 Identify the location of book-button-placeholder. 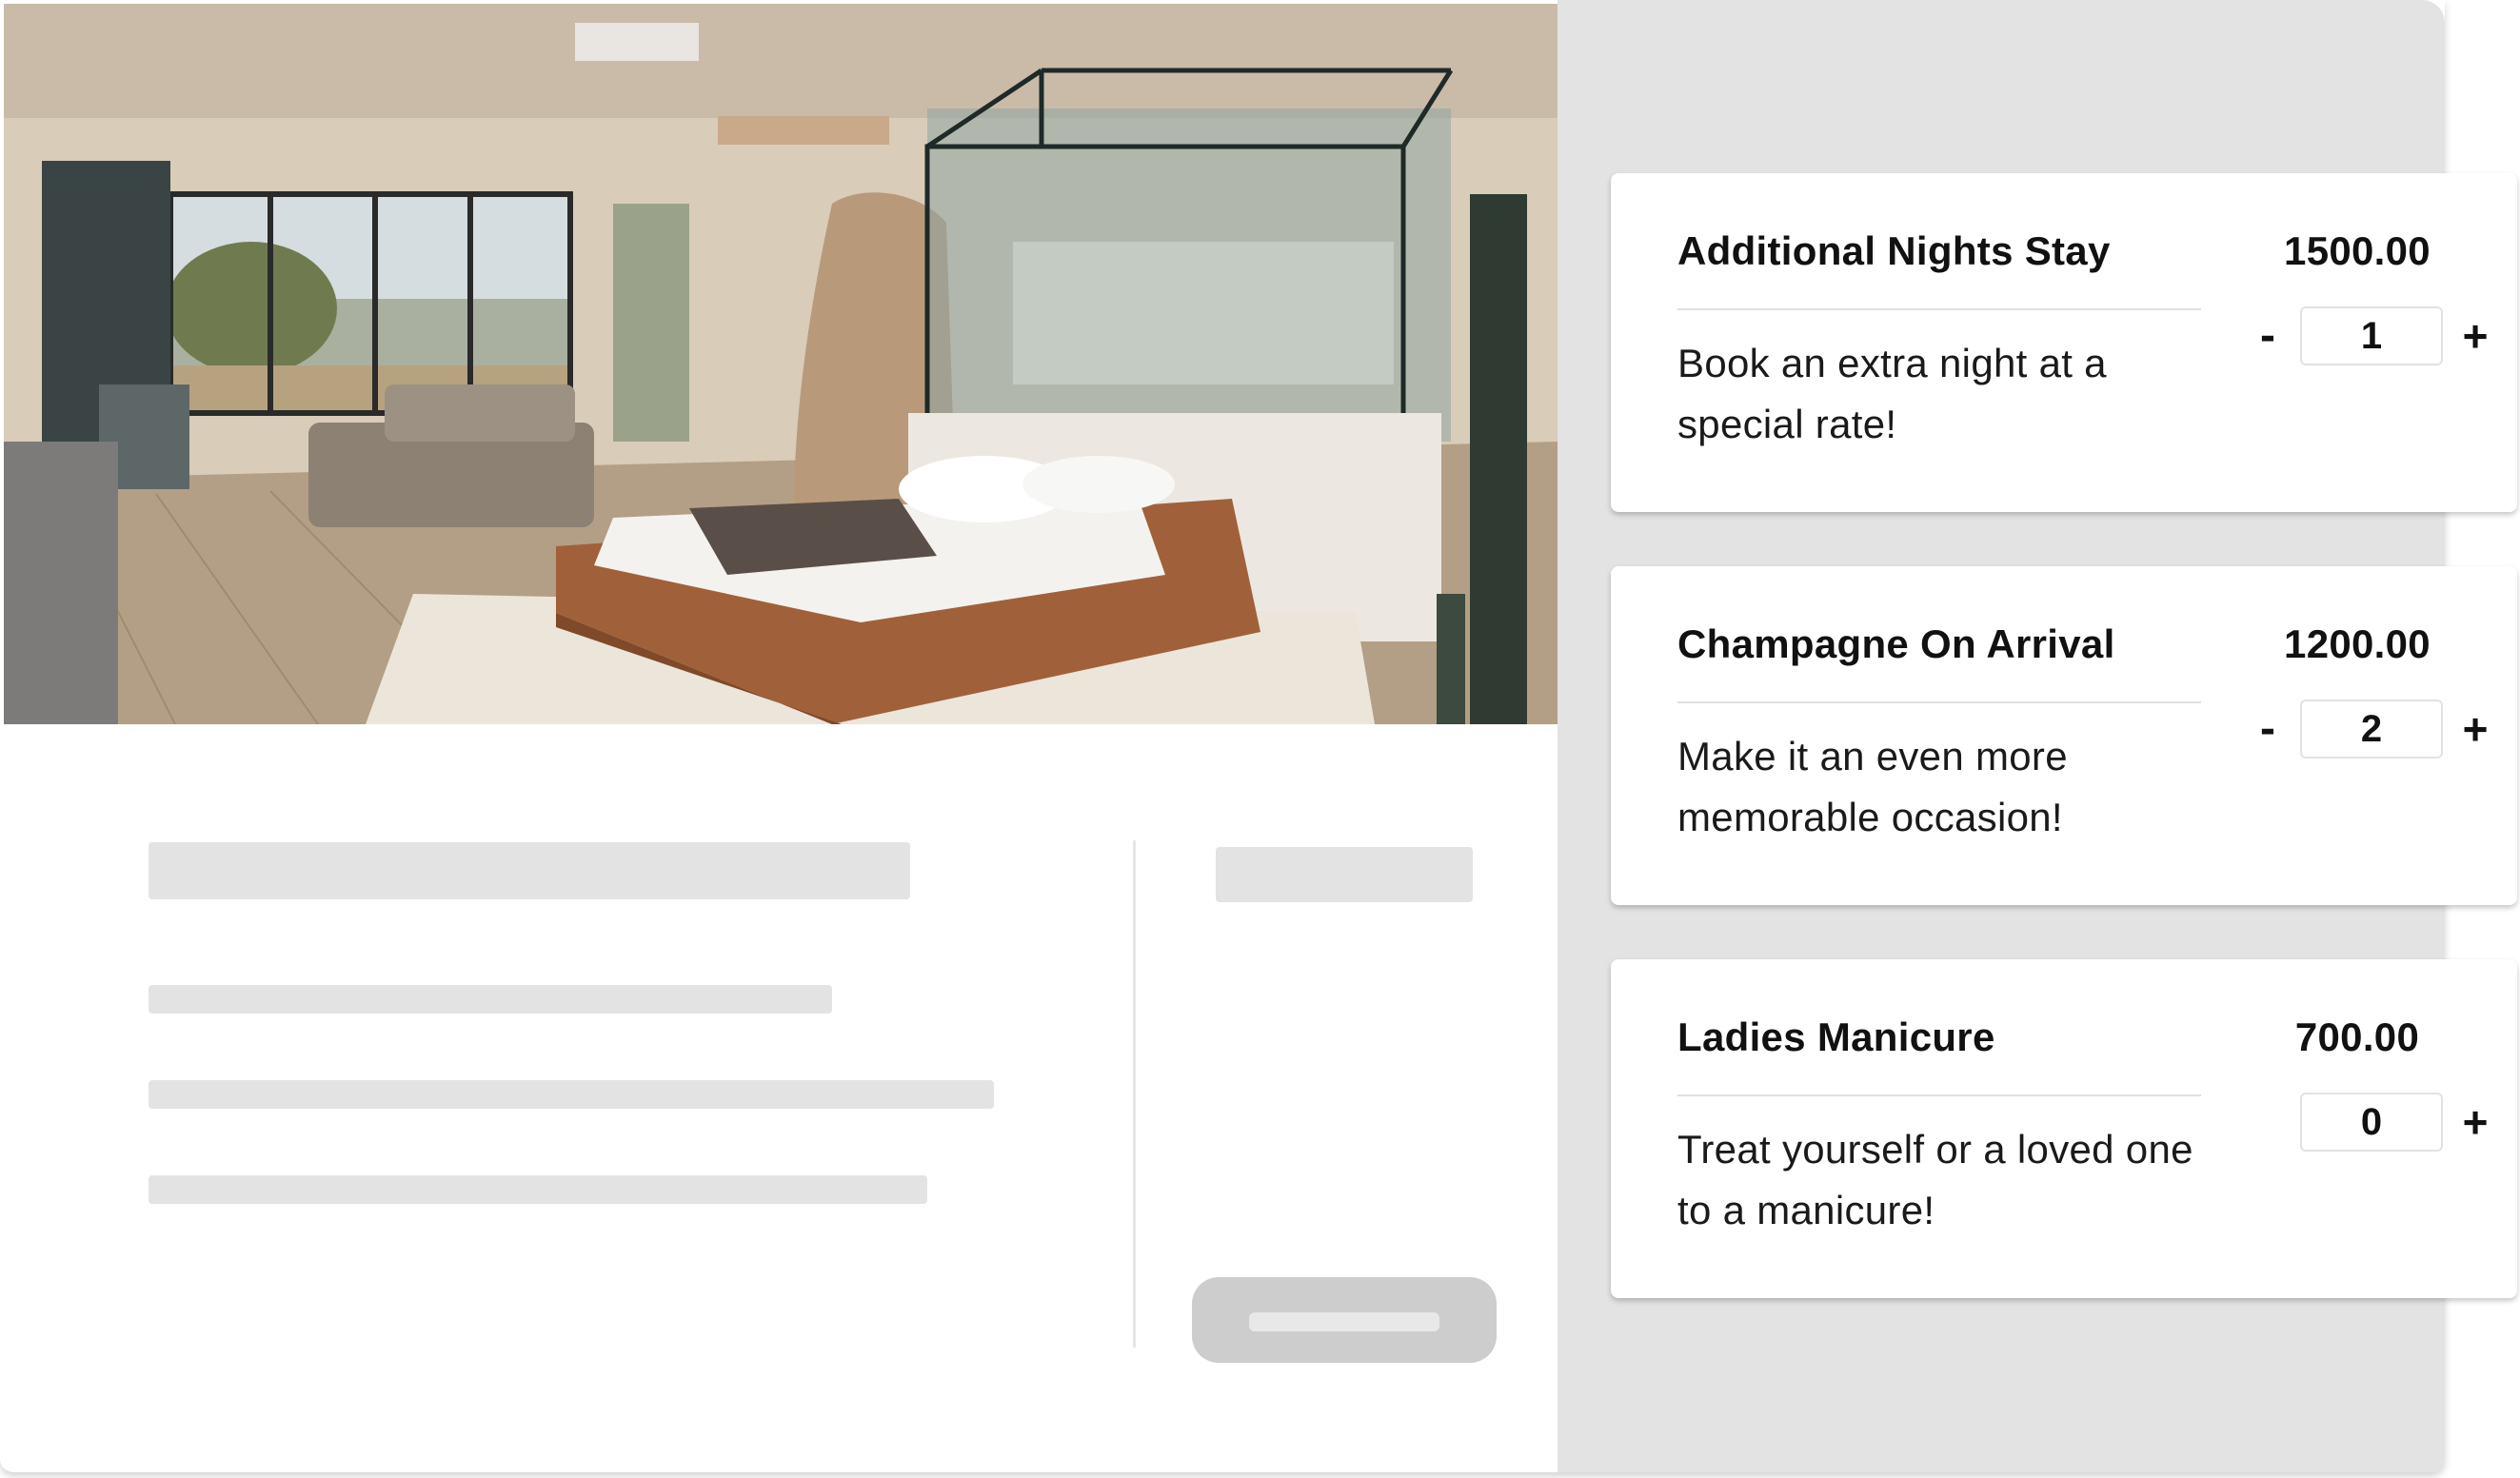
(1345, 1320).